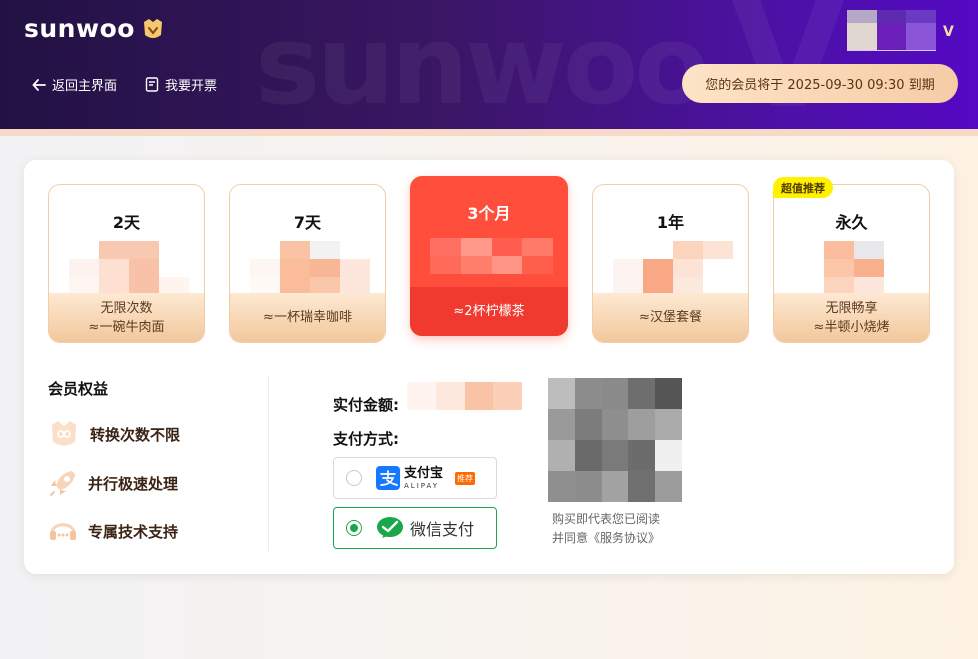  I want to click on plan-card-2days: 2天 无限次数 ≈一碗牛肉面, so click(126, 263).